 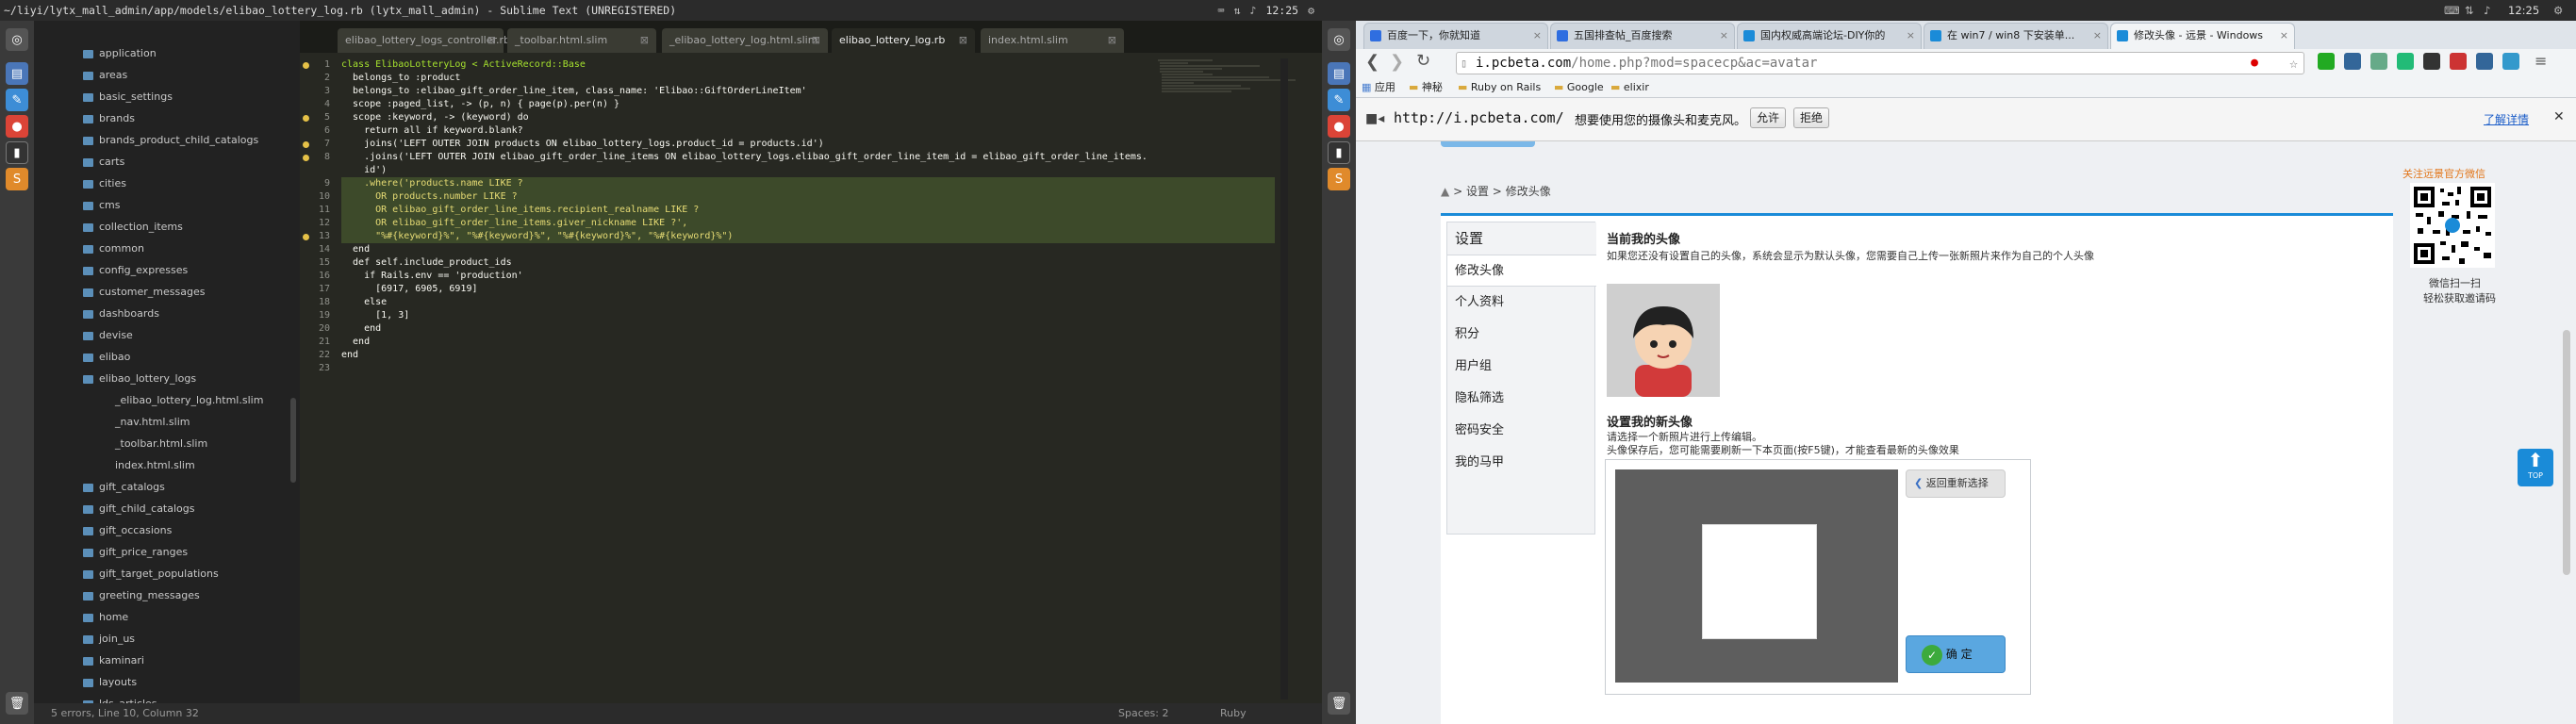 I want to click on crop-selection, so click(x=1759, y=581).